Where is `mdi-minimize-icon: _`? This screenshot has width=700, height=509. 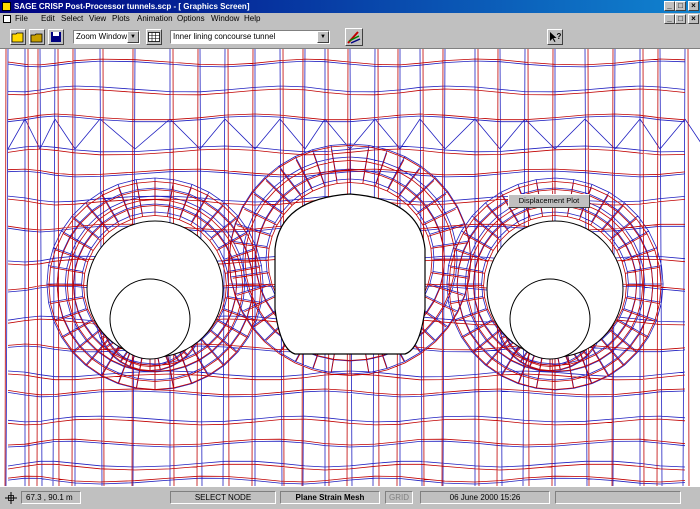 mdi-minimize-icon: _ is located at coordinates (669, 19).